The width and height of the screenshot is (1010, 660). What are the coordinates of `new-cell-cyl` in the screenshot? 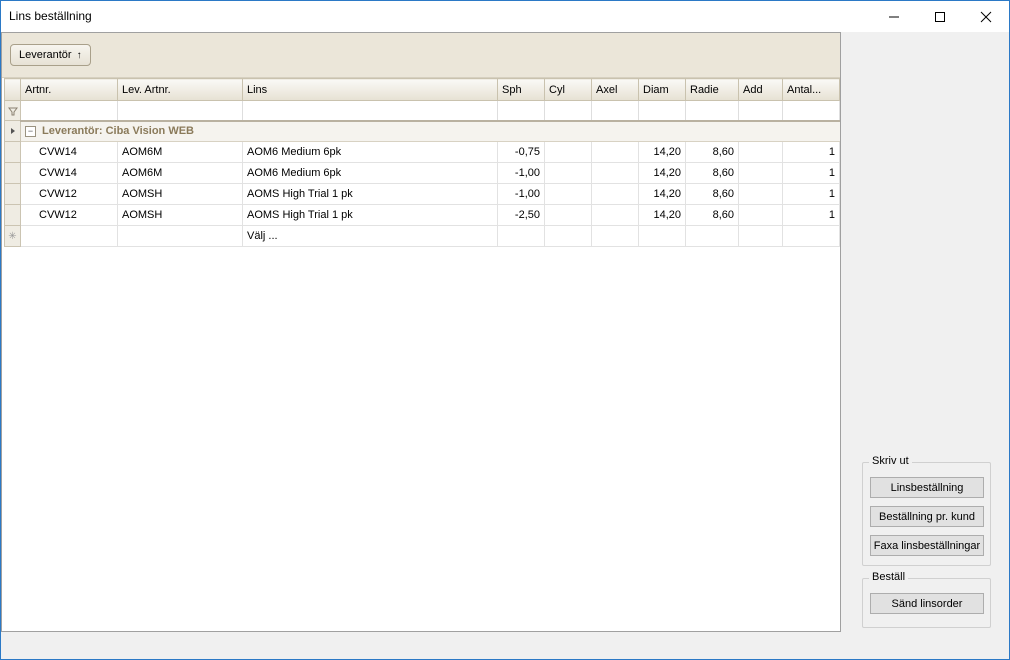 It's located at (568, 236).